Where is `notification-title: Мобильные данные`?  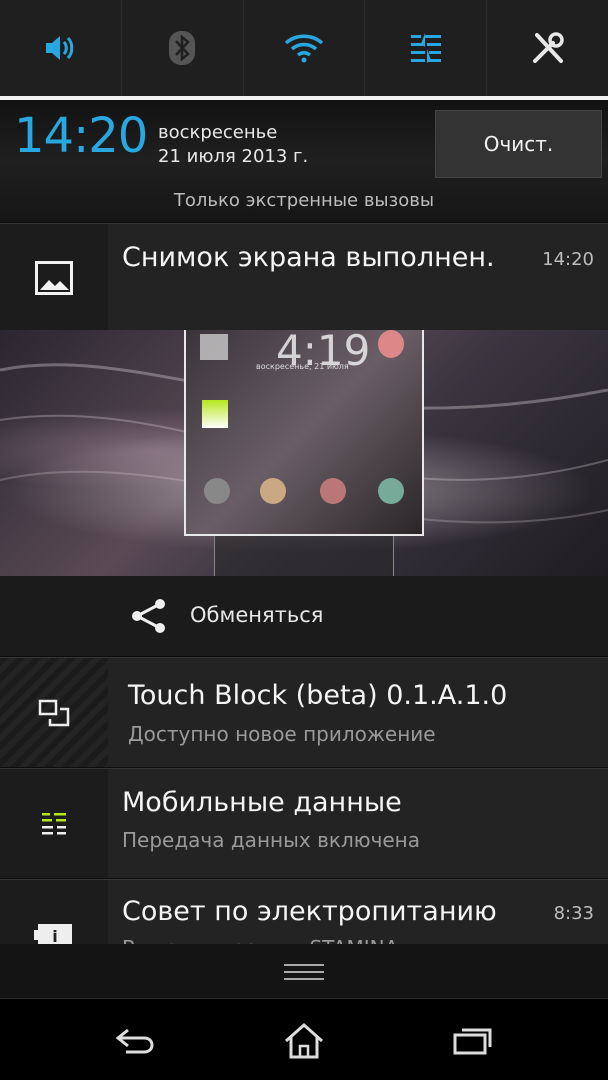 notification-title: Мобильные данные is located at coordinates (262, 802).